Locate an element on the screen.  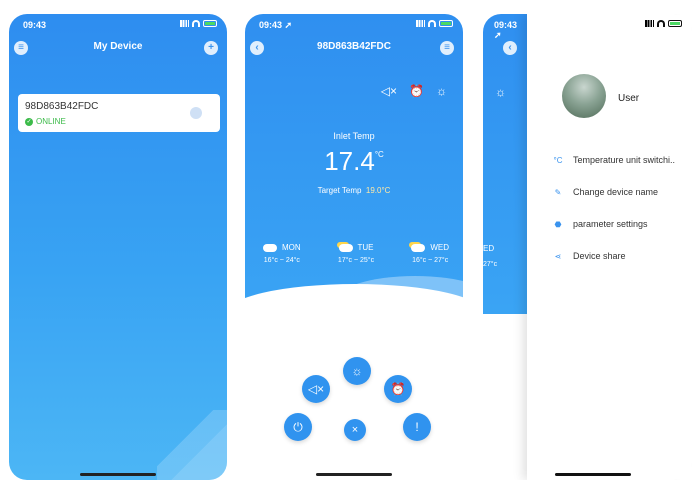
menu-item-label: Change device name is located at coordinates (616, 192).